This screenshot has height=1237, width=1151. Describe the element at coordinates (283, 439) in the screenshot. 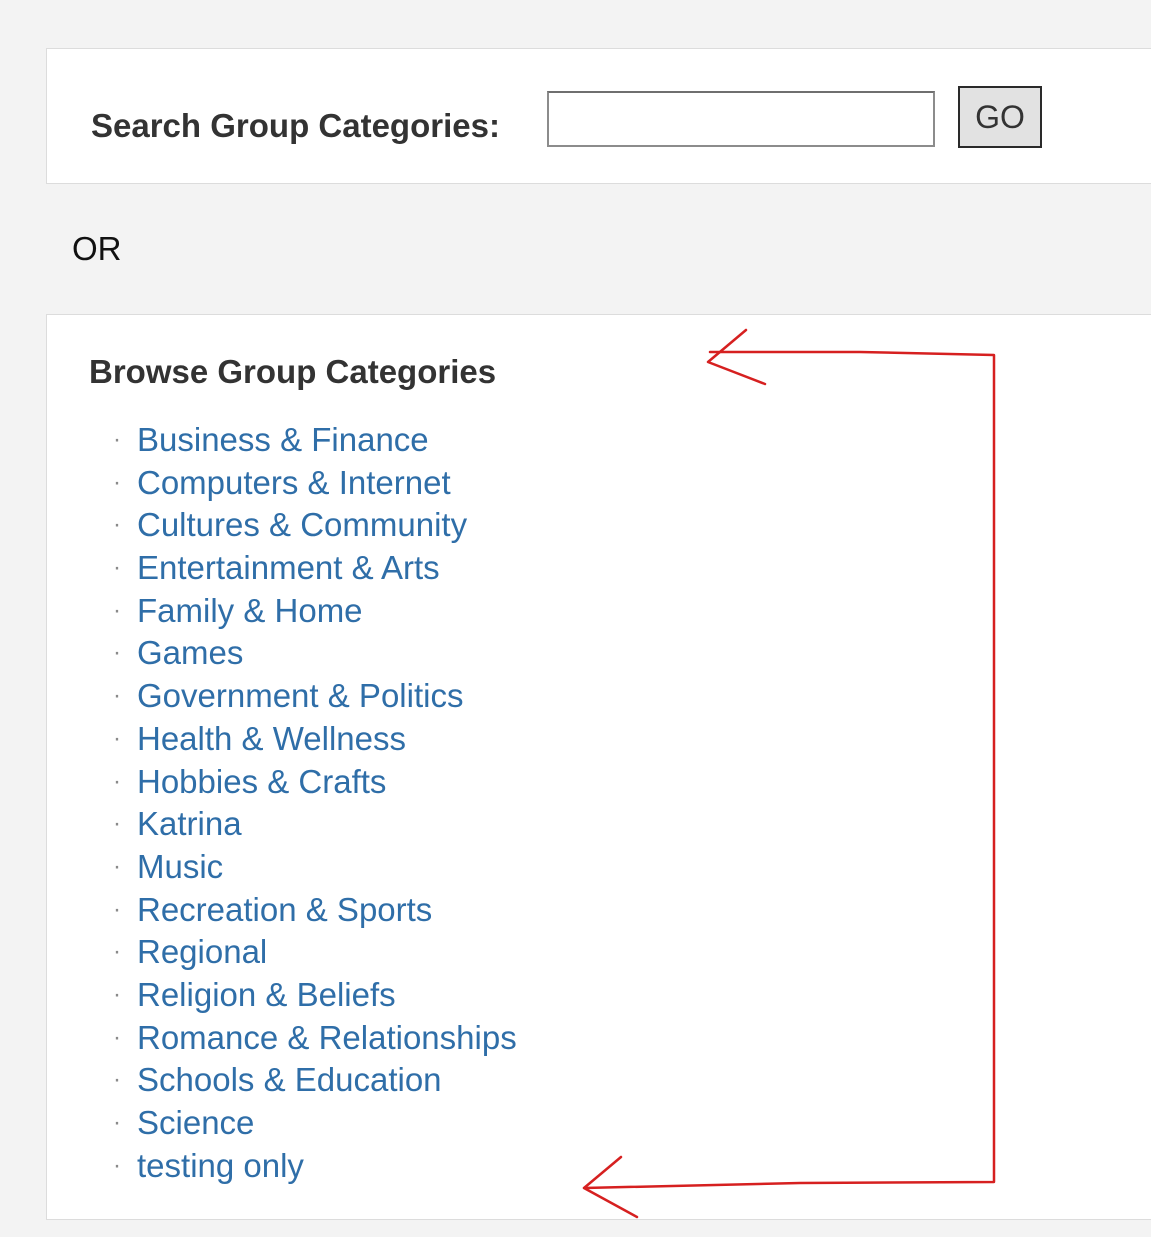

I see `category-link-business-finance: Business & Finance` at that location.